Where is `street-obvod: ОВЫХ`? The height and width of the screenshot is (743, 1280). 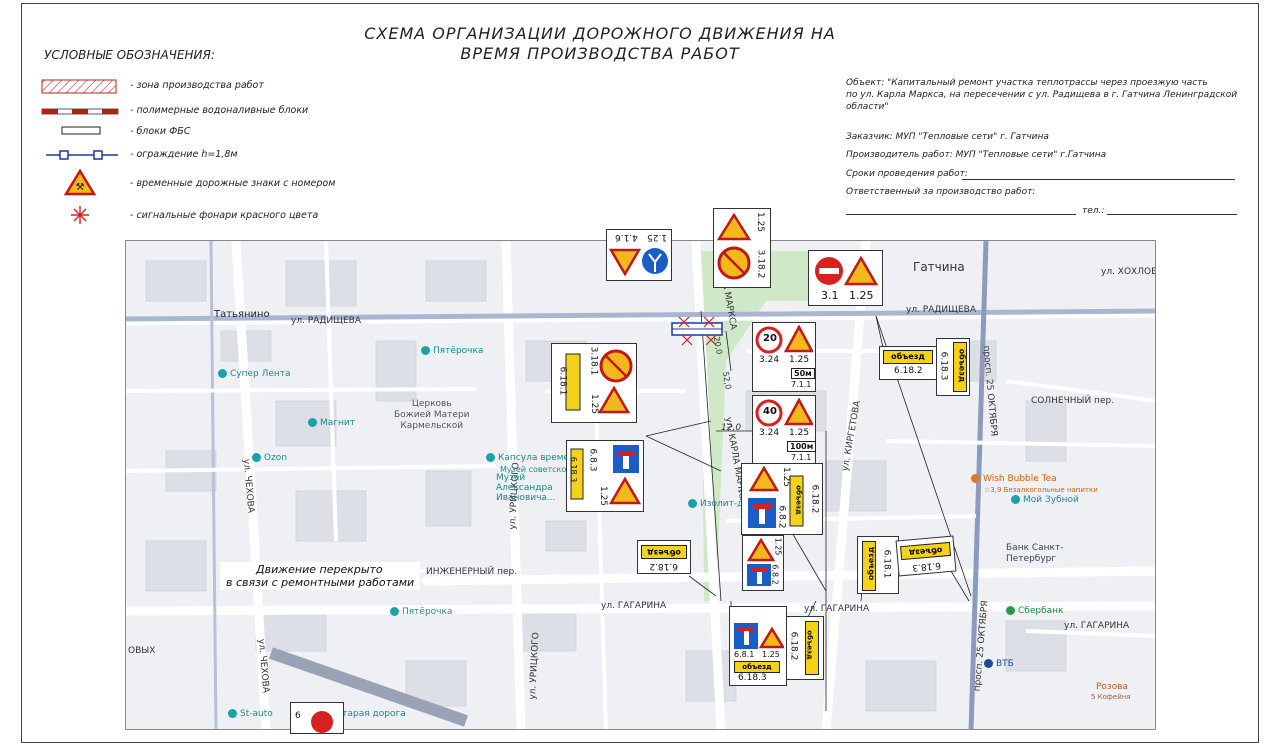
street-obvod: ОВЫХ is located at coordinates (142, 651).